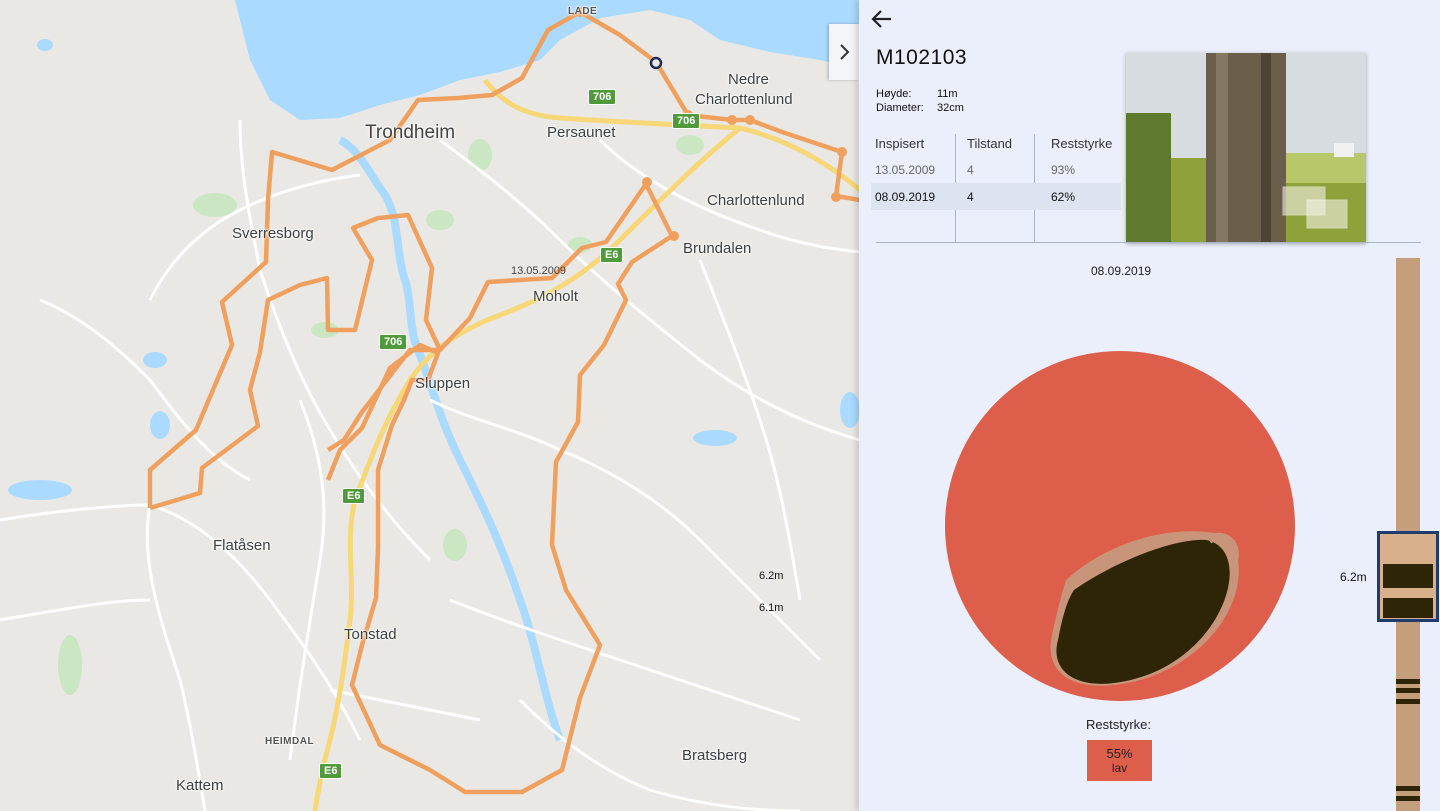 The height and width of the screenshot is (811, 1440). Describe the element at coordinates (905, 169) in the screenshot. I see `cell-date: 13.05.2009` at that location.